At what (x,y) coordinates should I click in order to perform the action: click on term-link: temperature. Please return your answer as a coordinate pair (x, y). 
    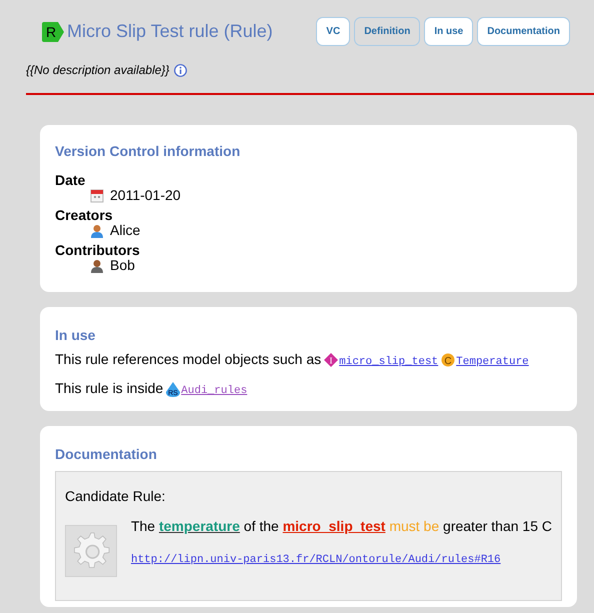
    Looking at the image, I should click on (199, 526).